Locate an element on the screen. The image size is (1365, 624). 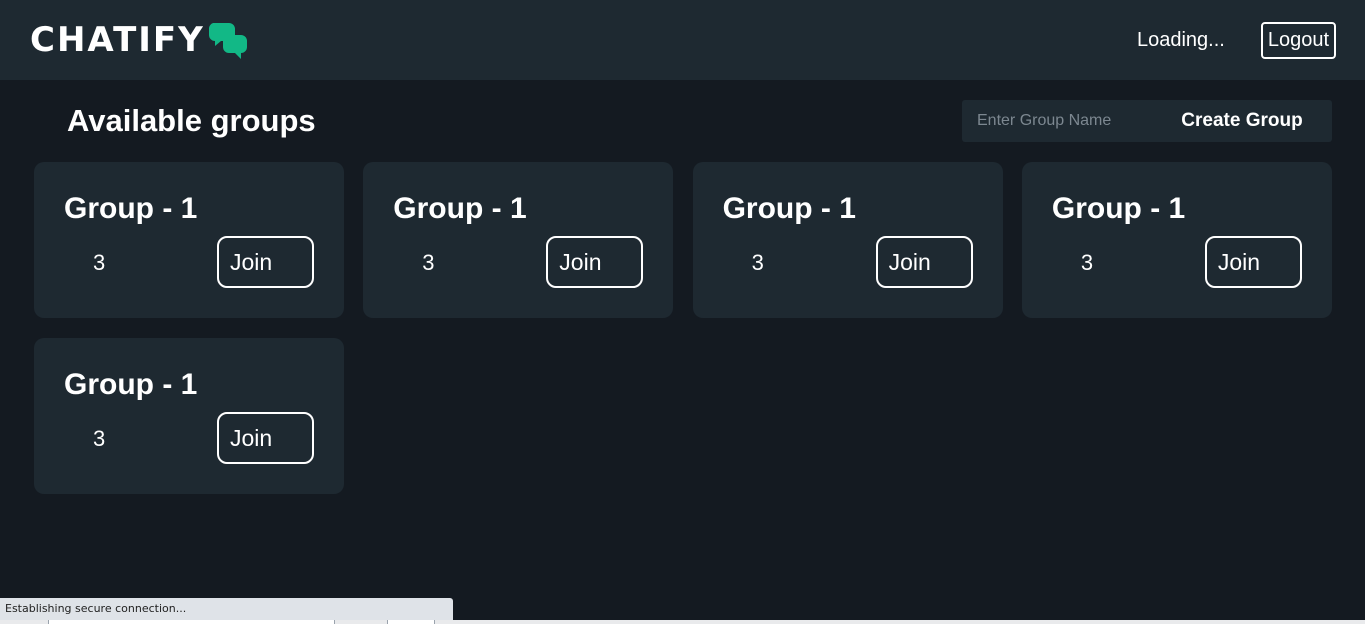
group-name-input is located at coordinates (1057, 121).